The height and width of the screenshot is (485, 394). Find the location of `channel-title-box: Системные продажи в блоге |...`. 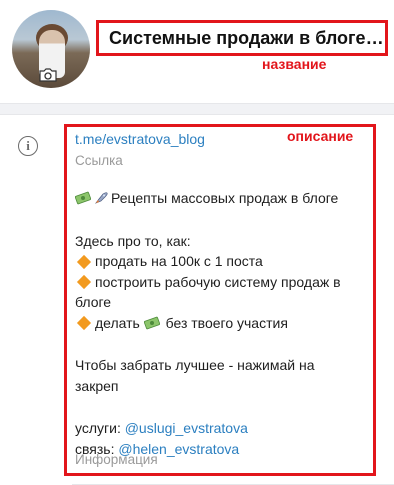

channel-title-box: Системные продажи в блоге |... is located at coordinates (242, 38).